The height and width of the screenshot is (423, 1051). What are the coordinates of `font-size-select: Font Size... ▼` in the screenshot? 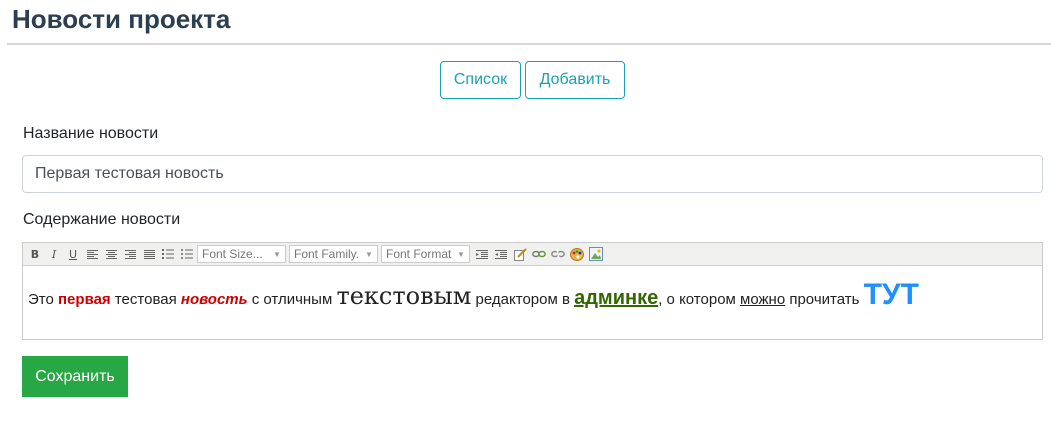 It's located at (241, 254).